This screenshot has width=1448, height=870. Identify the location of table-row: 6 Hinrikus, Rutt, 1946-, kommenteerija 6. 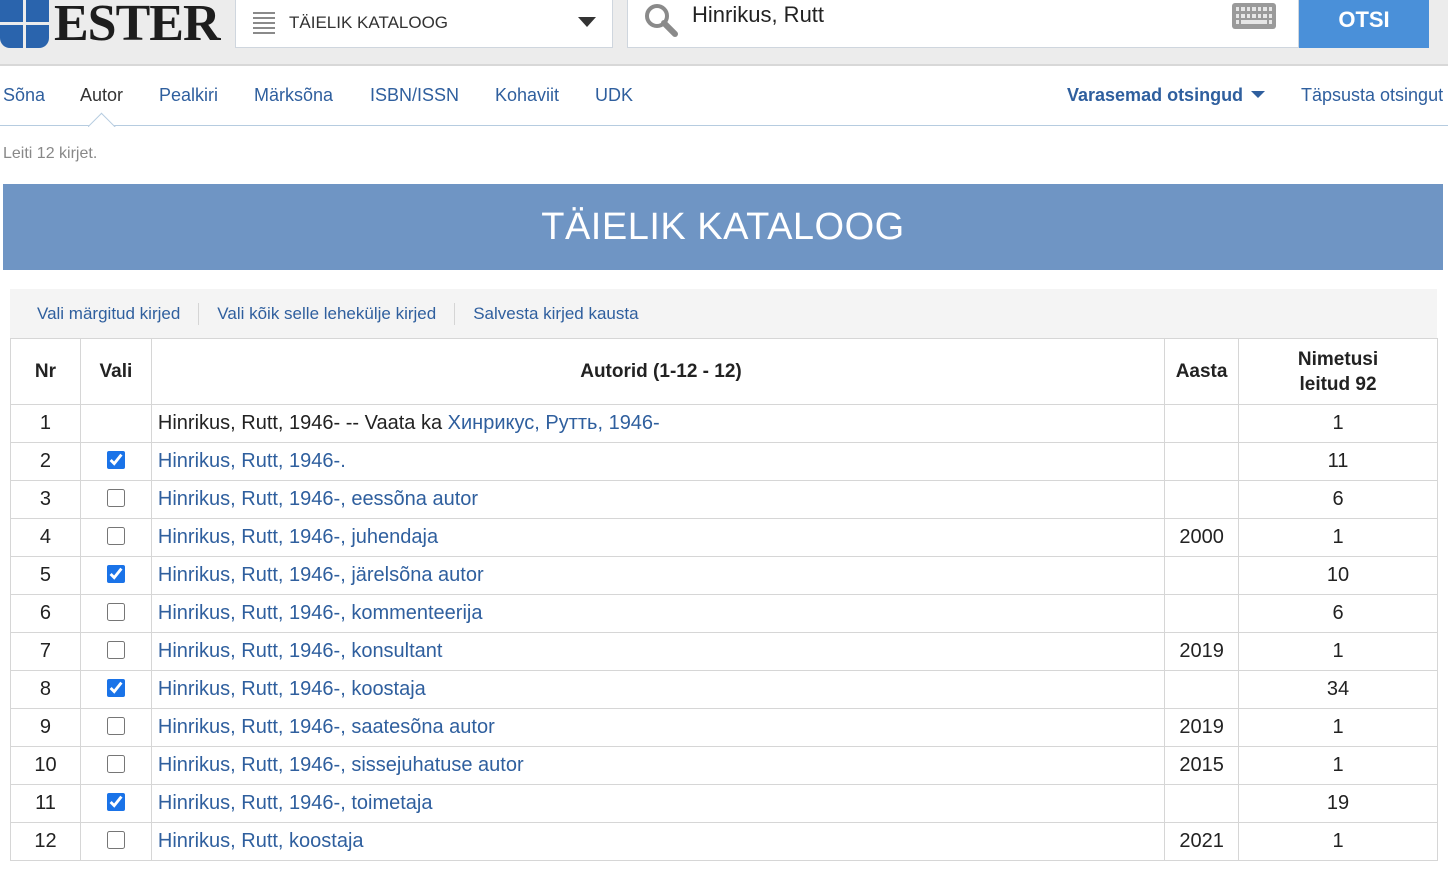
(724, 613).